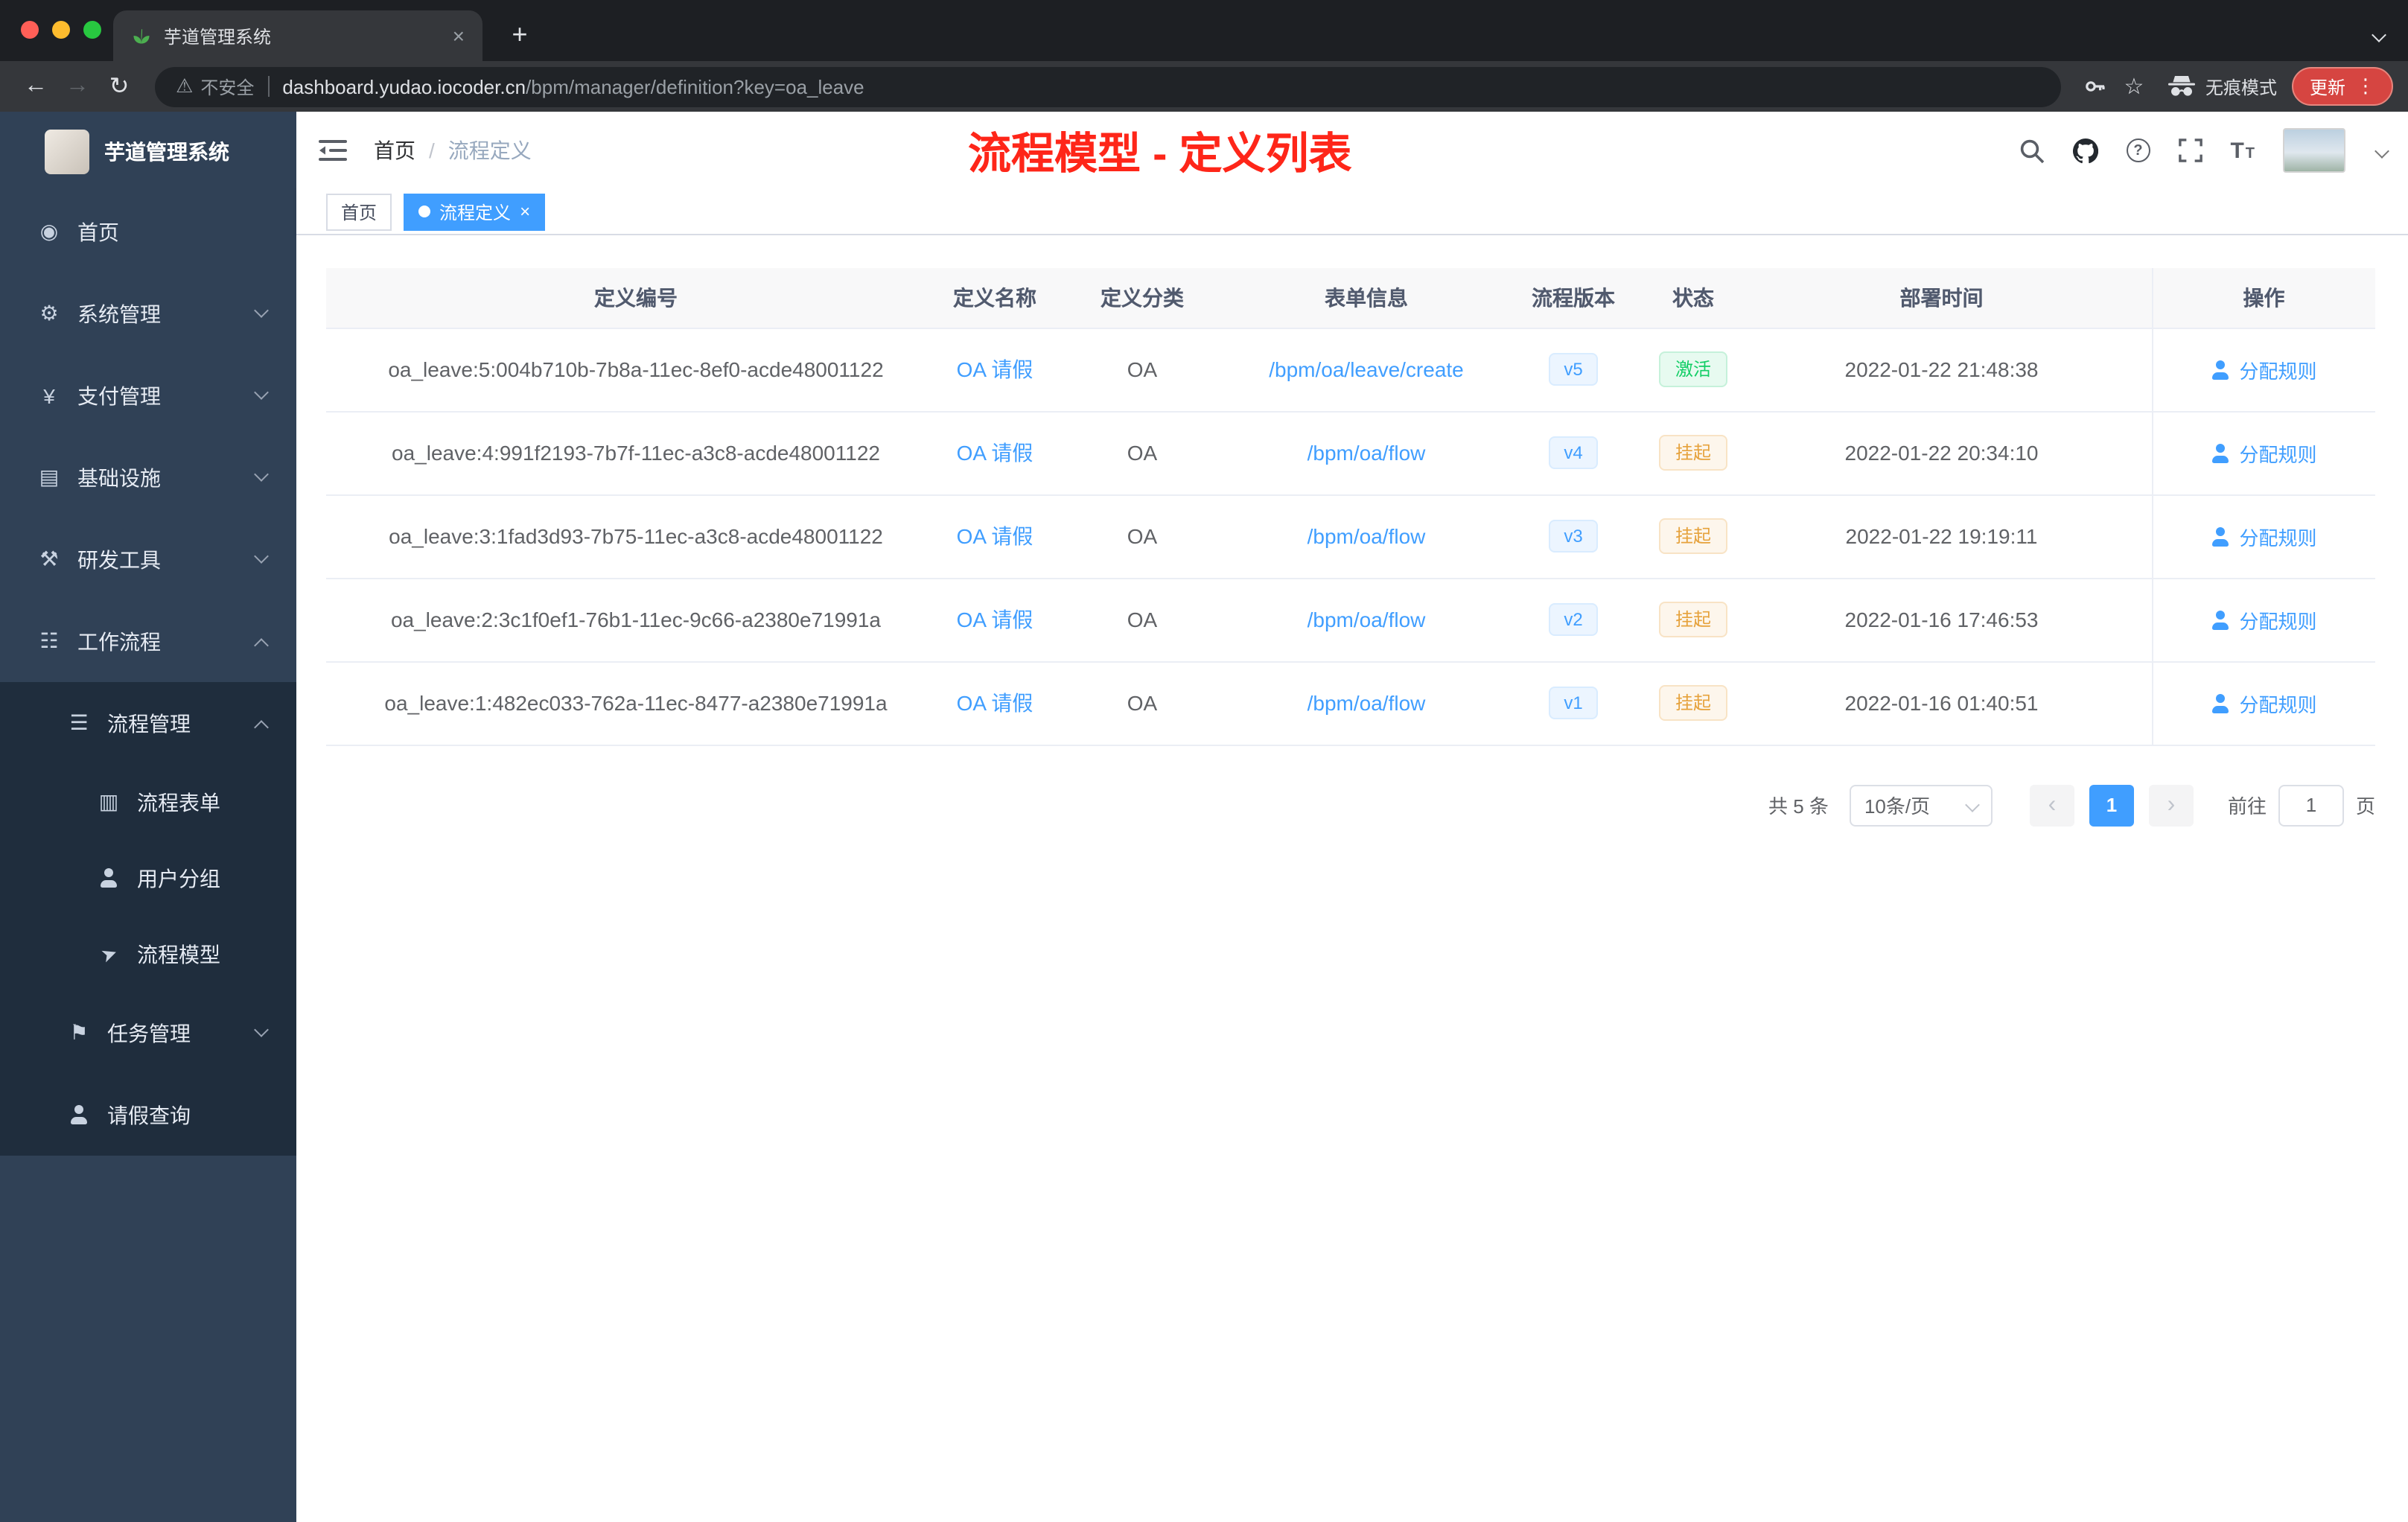 The height and width of the screenshot is (1522, 2408). I want to click on help-icon: ?, so click(2138, 150).